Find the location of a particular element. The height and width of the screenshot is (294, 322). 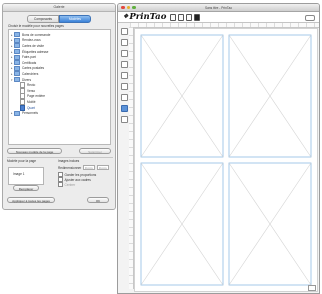

app-logo: ❖ PrinTao is located at coordinates (144, 17).